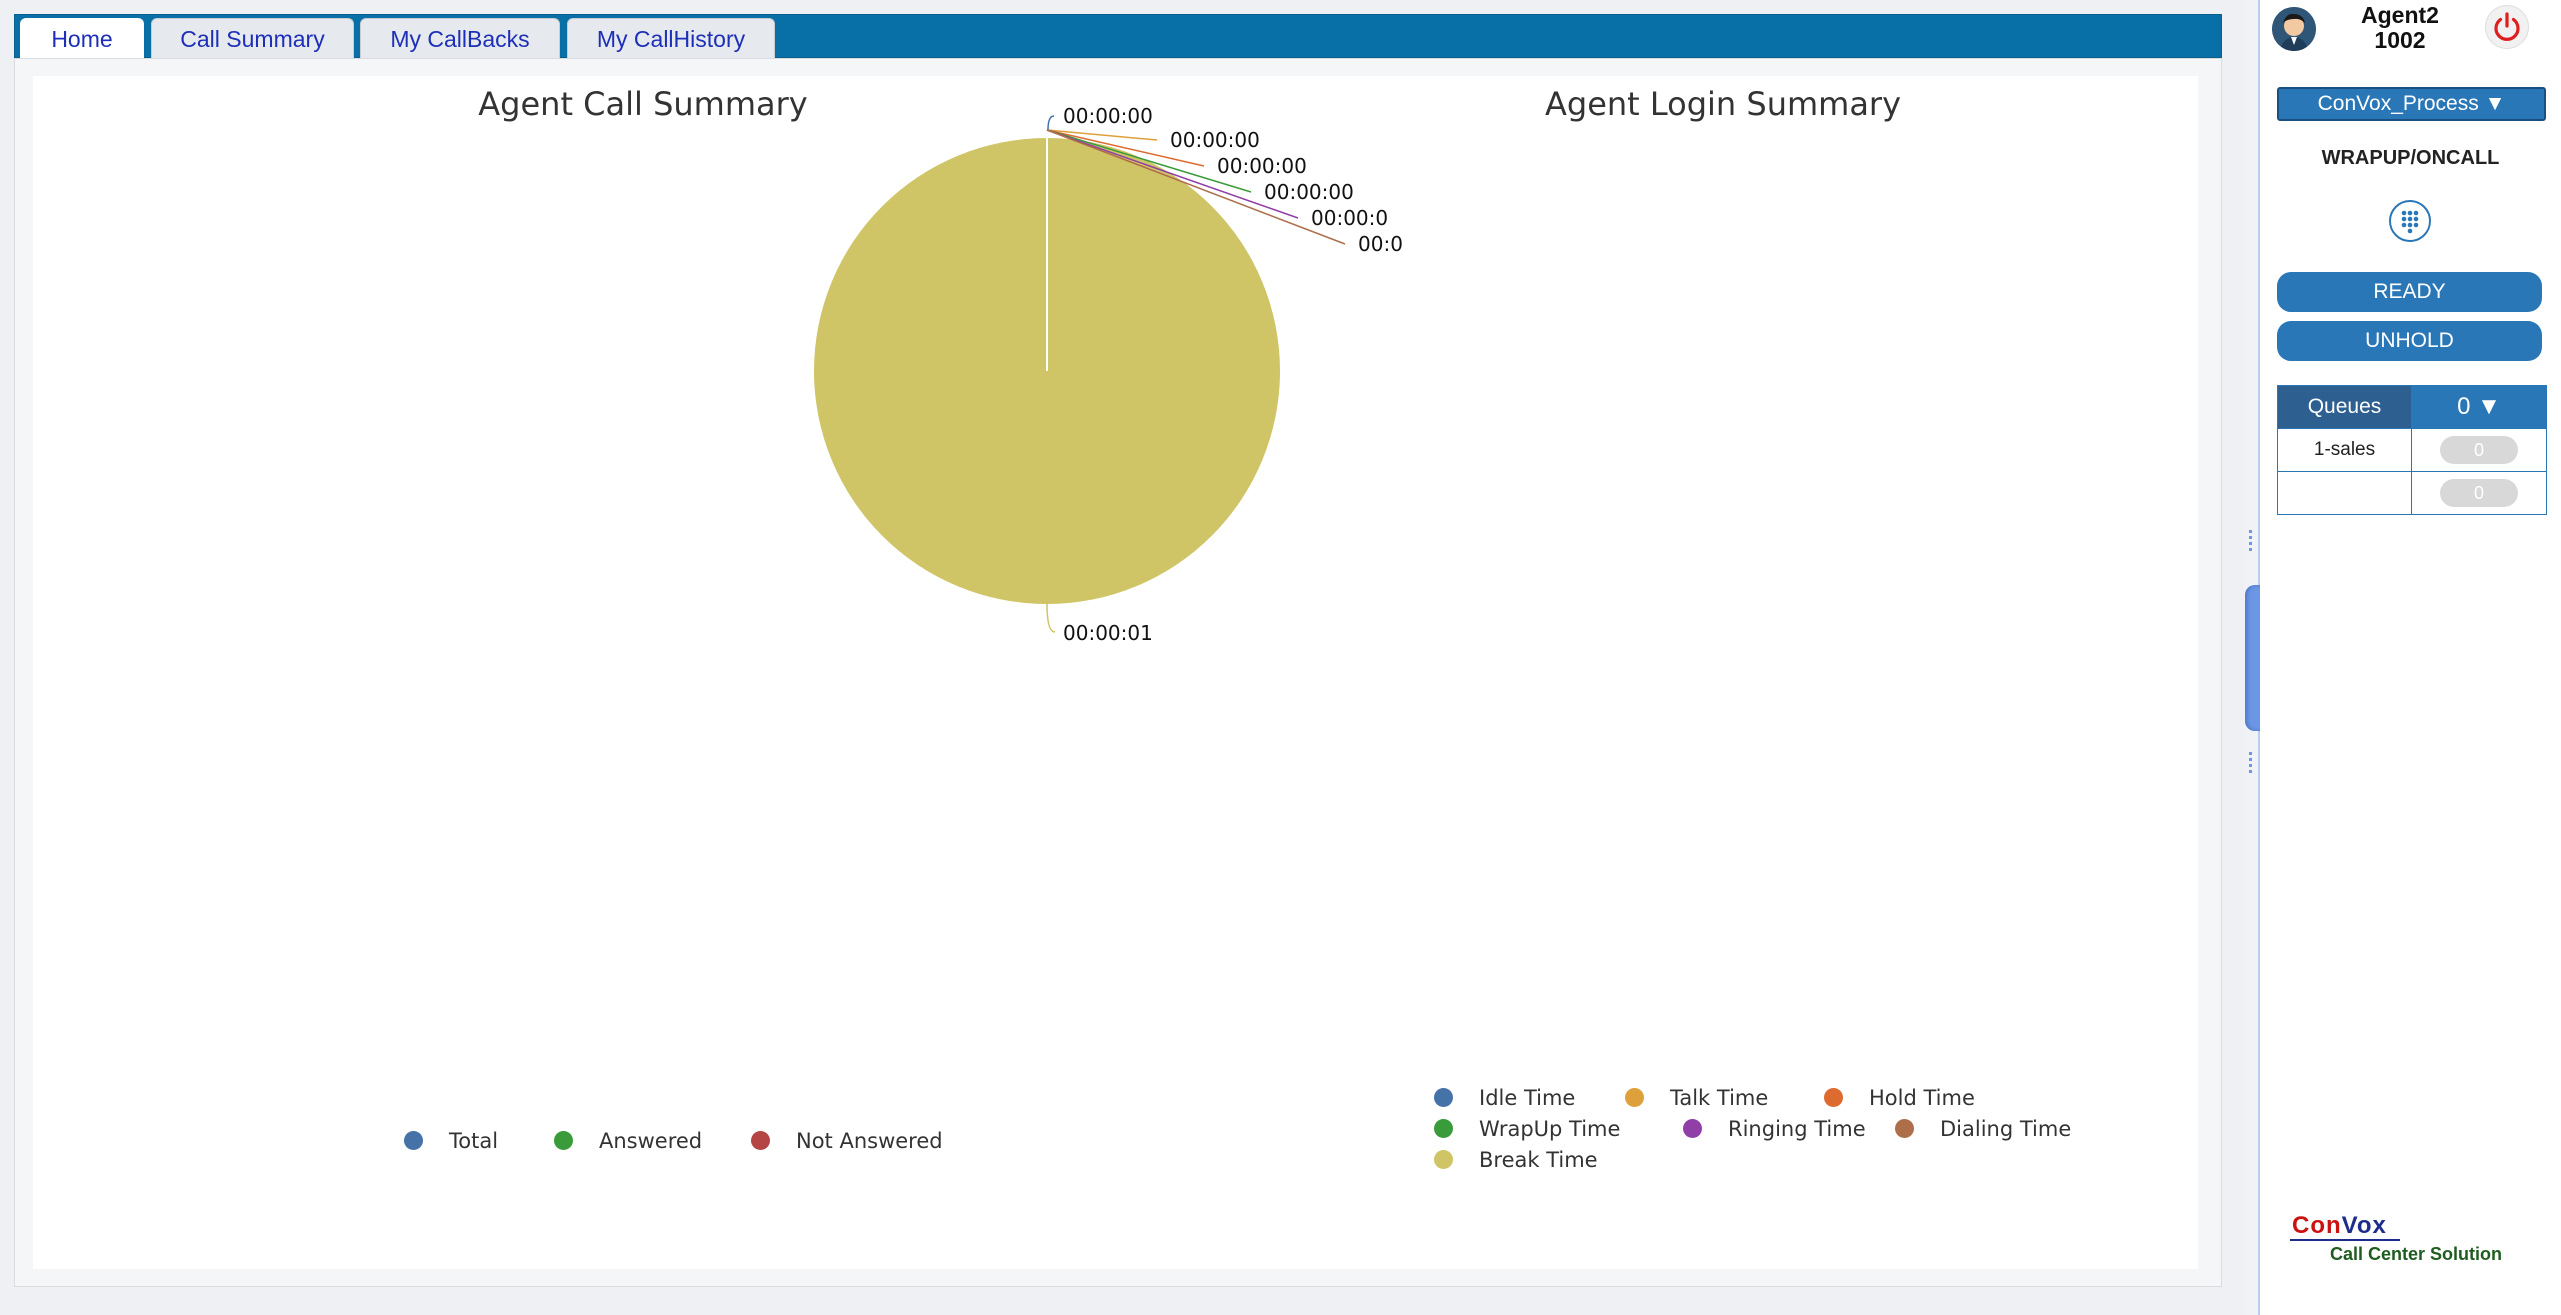 This screenshot has width=2561, height=1315. I want to click on queue-row: 0, so click(2412, 493).